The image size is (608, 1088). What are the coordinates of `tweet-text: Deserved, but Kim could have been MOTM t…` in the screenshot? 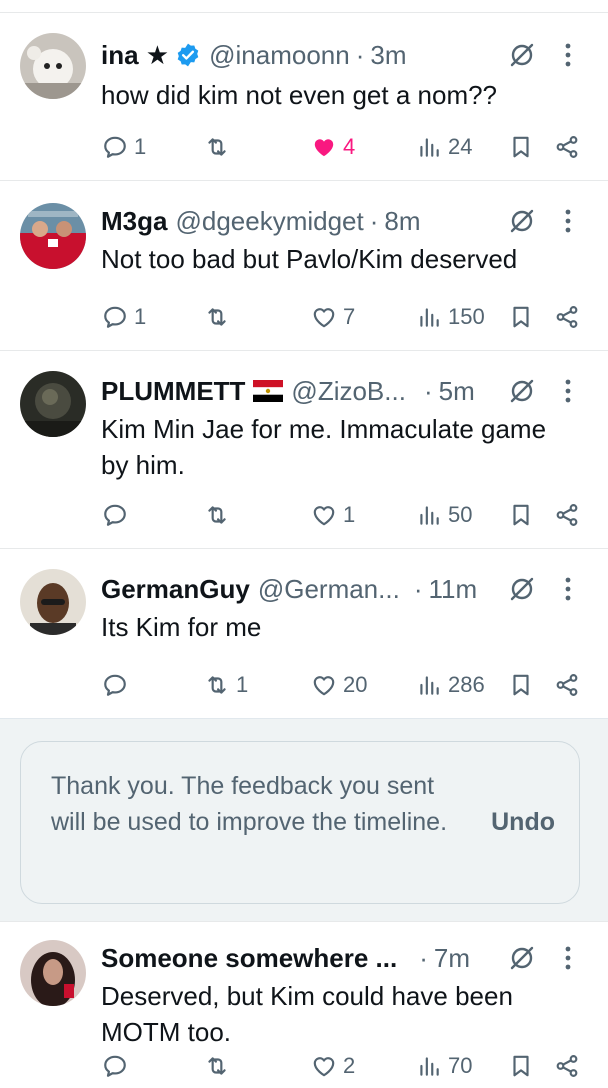 It's located at (307, 1014).